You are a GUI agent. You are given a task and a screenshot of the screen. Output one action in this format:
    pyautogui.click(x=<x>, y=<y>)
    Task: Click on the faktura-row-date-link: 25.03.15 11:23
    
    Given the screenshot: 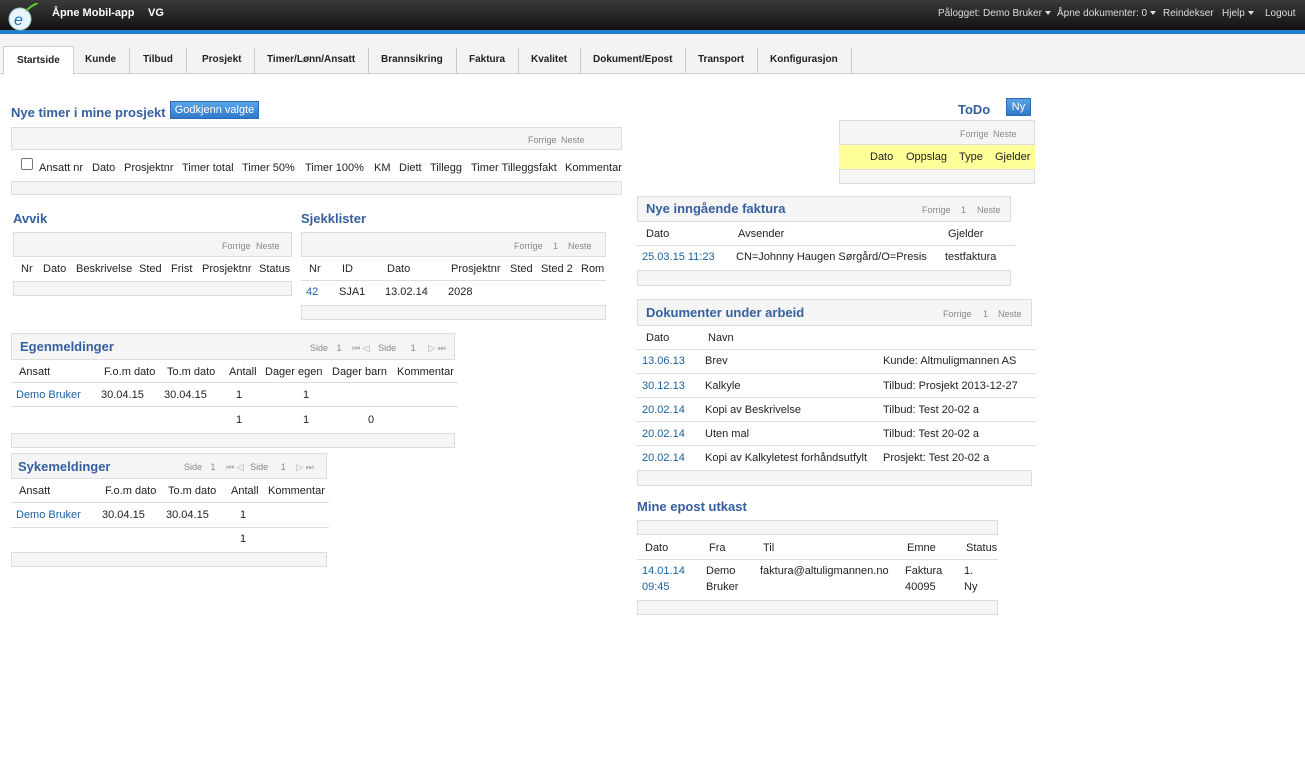 What is the action you would take?
    pyautogui.click(x=678, y=257)
    